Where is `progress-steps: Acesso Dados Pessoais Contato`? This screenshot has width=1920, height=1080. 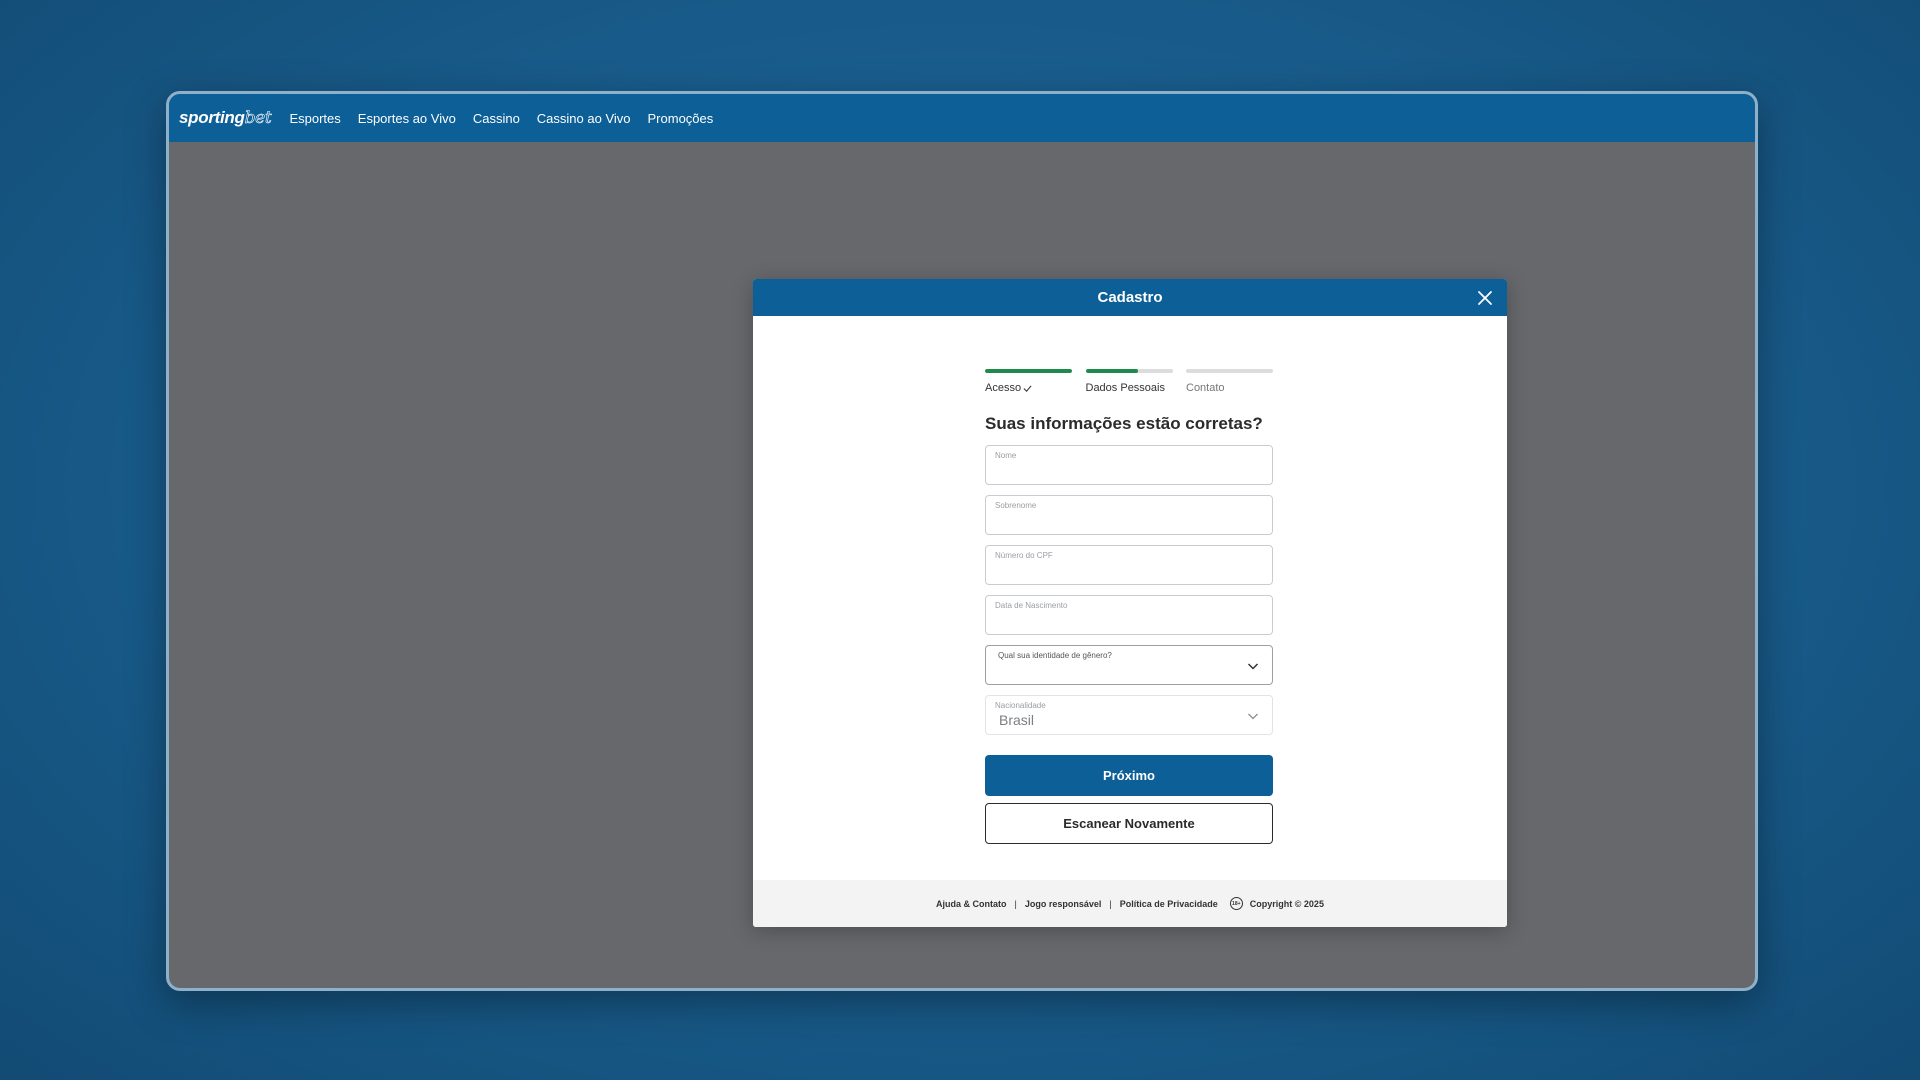 progress-steps: Acesso Dados Pessoais Contato is located at coordinates (1129, 381).